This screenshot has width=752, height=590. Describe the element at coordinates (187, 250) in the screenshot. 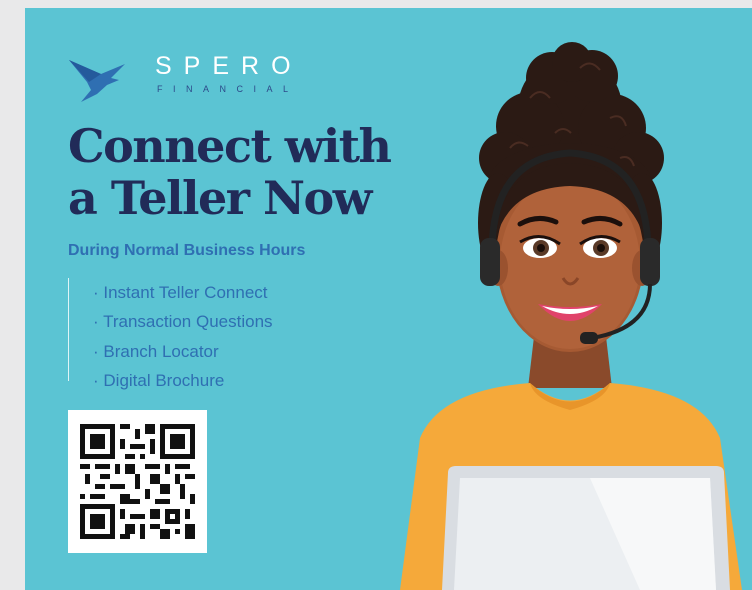

I see `business-hours-note: During Normal Business Hours` at that location.